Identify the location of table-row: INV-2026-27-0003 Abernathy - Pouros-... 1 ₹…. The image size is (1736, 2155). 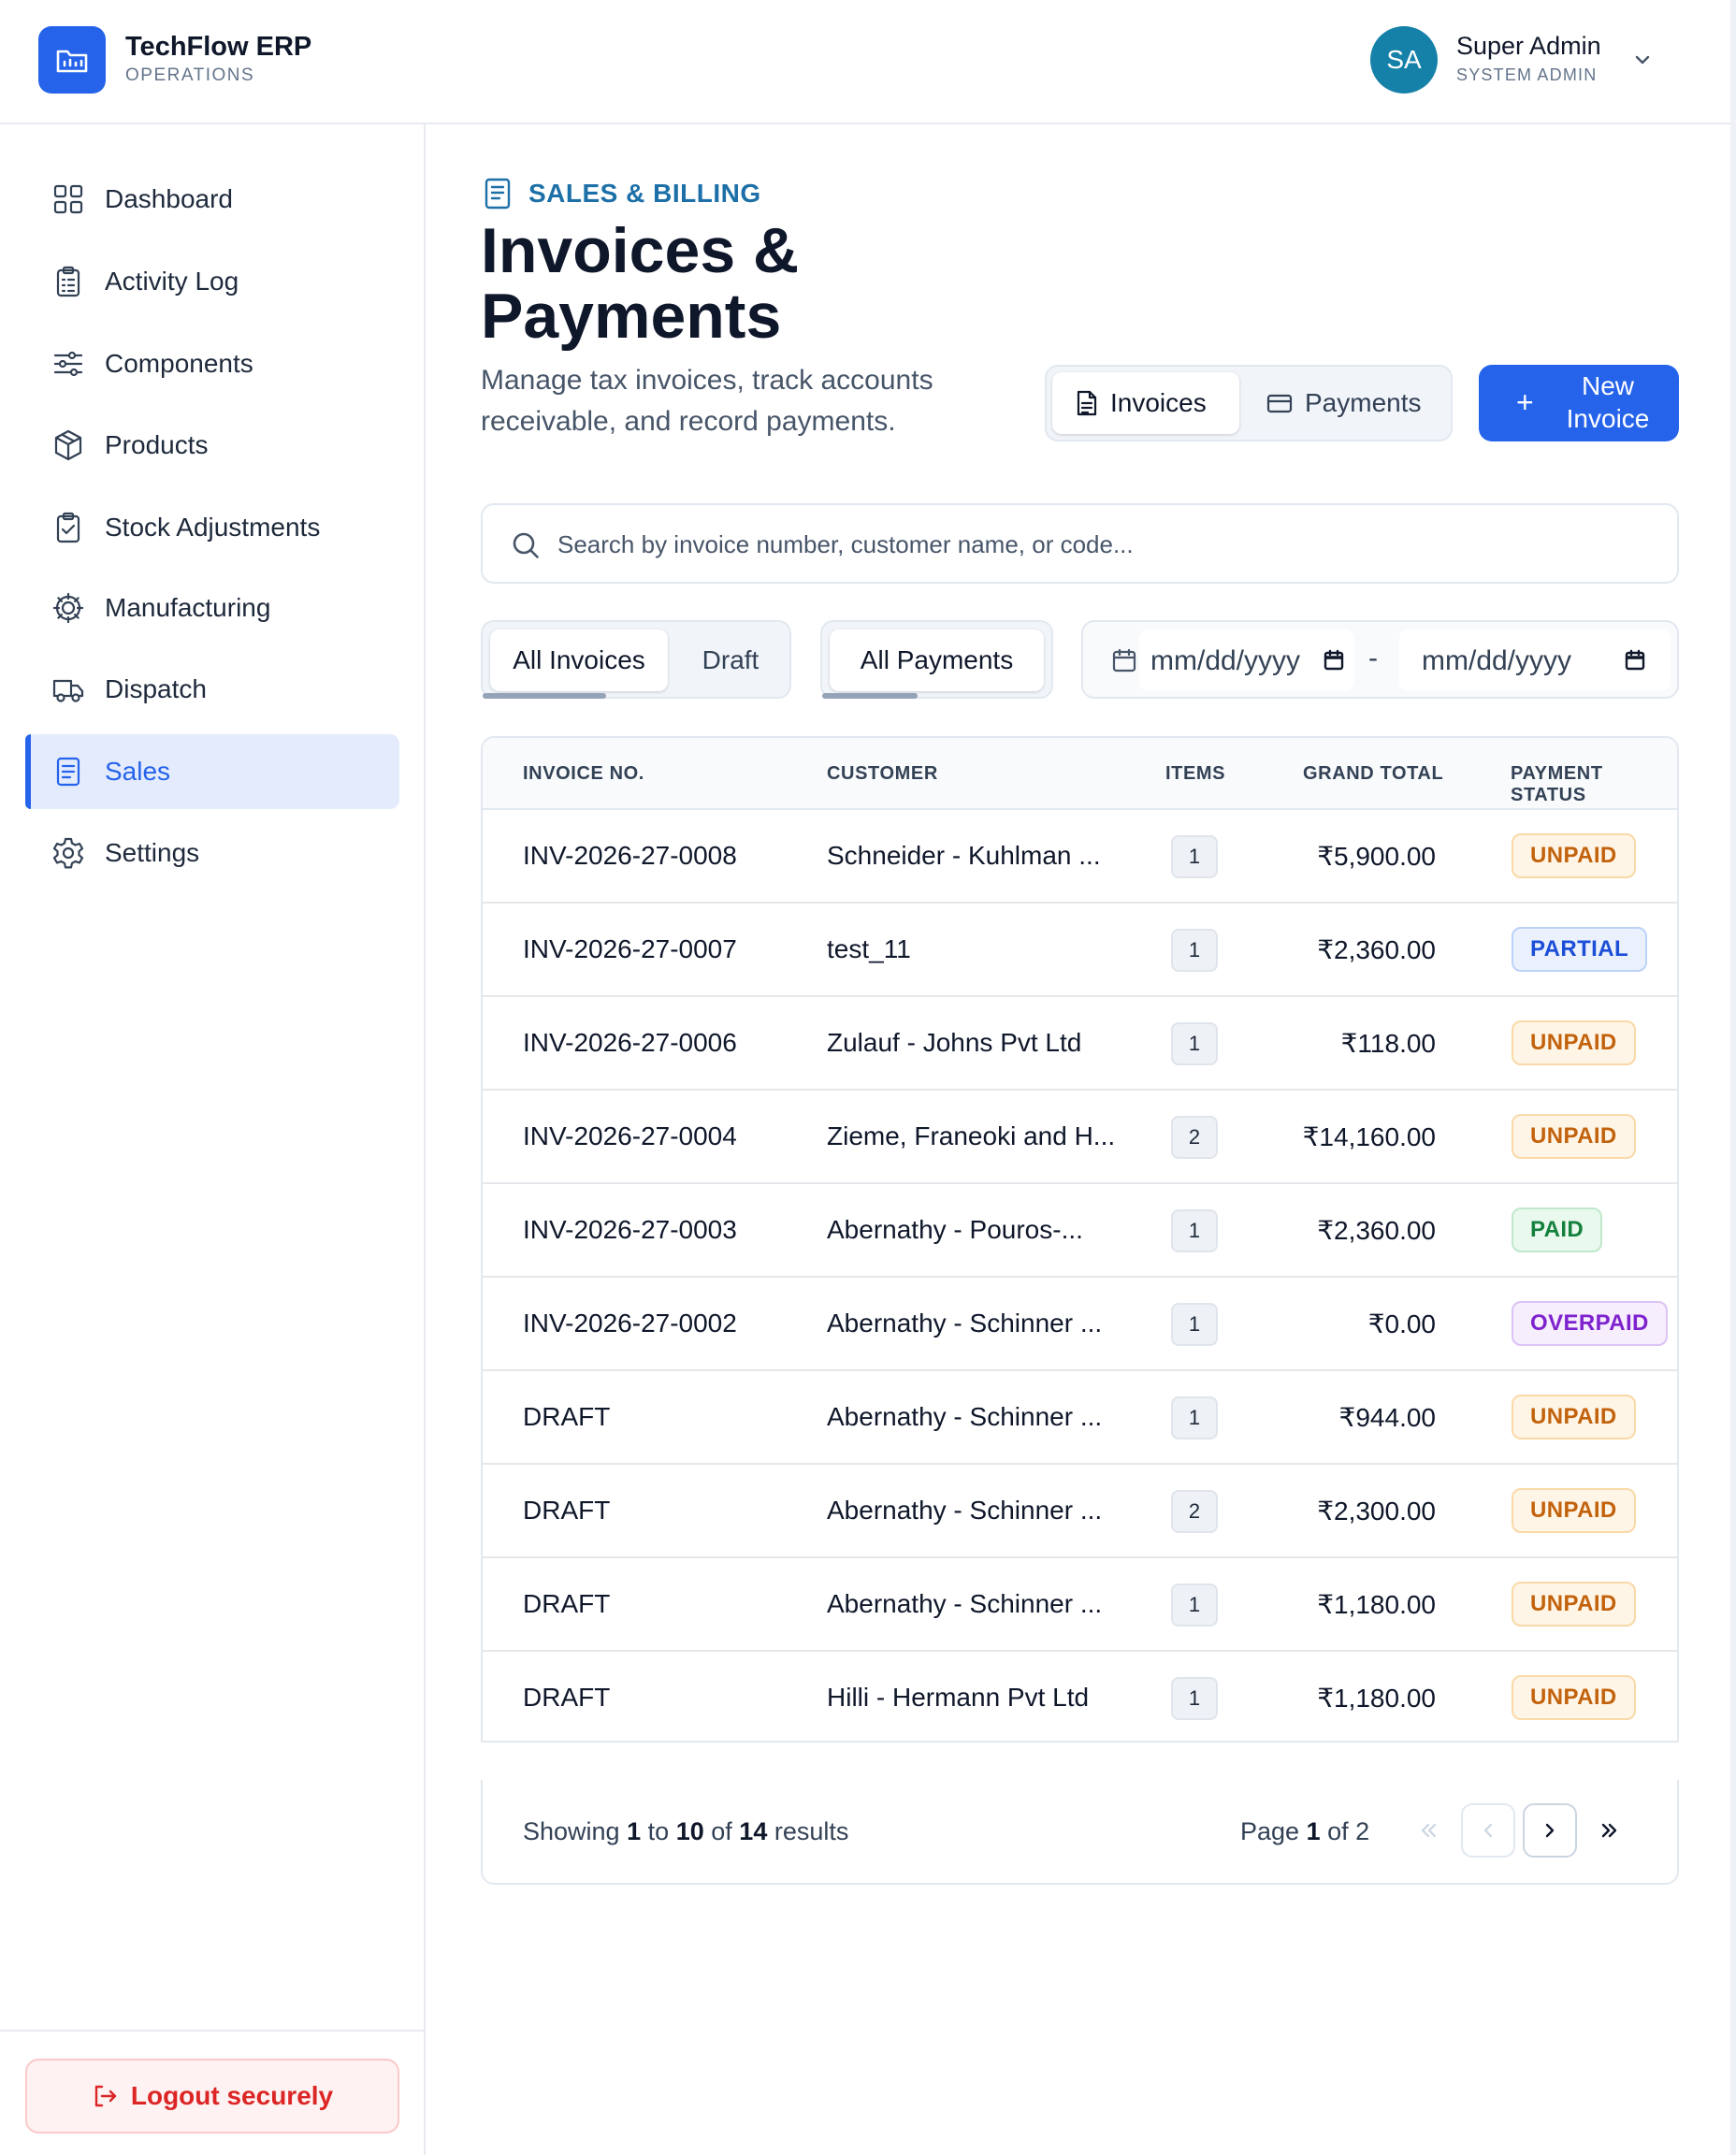
(1080, 1231).